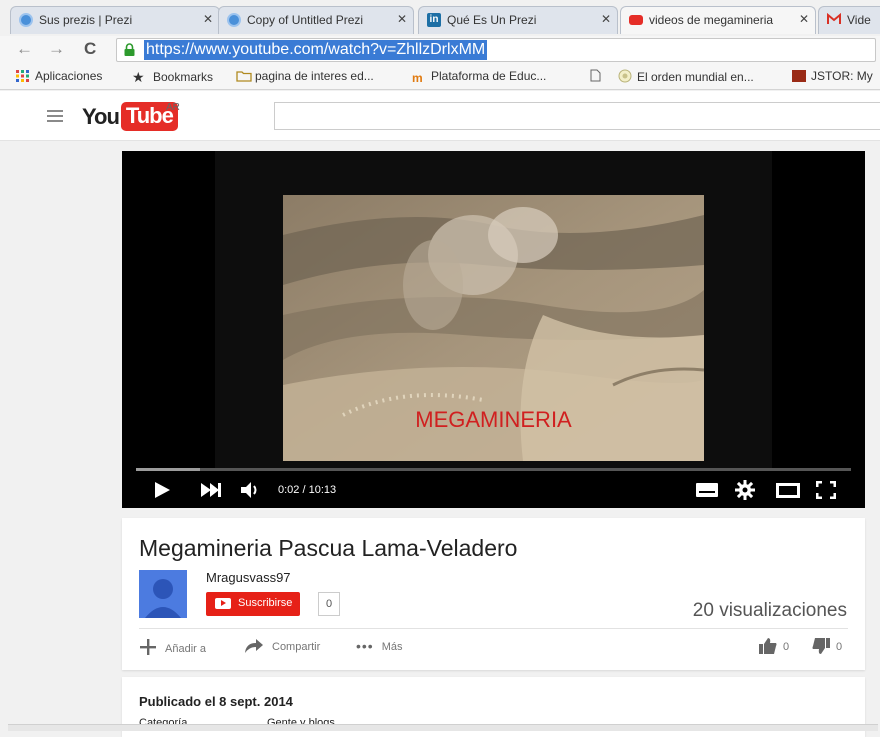 This screenshot has width=880, height=737. I want to click on youtube-masthead: You Tube AR, so click(440, 116).